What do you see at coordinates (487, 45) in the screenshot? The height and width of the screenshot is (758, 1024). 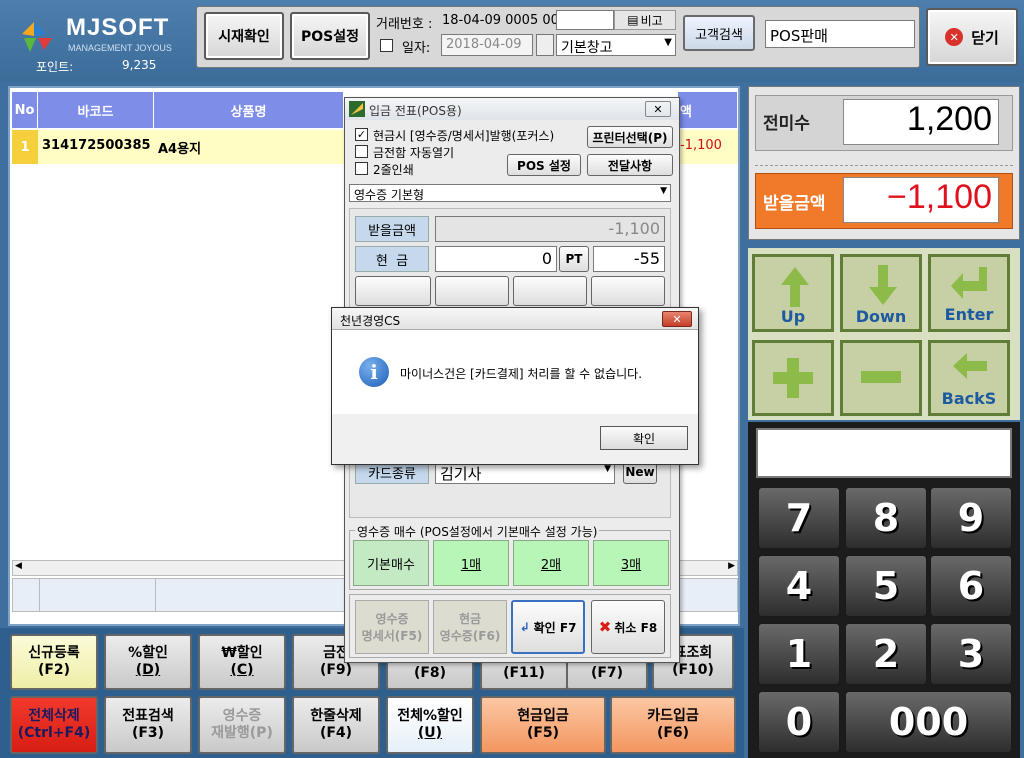 I see `date-field: 2018-04-09` at bounding box center [487, 45].